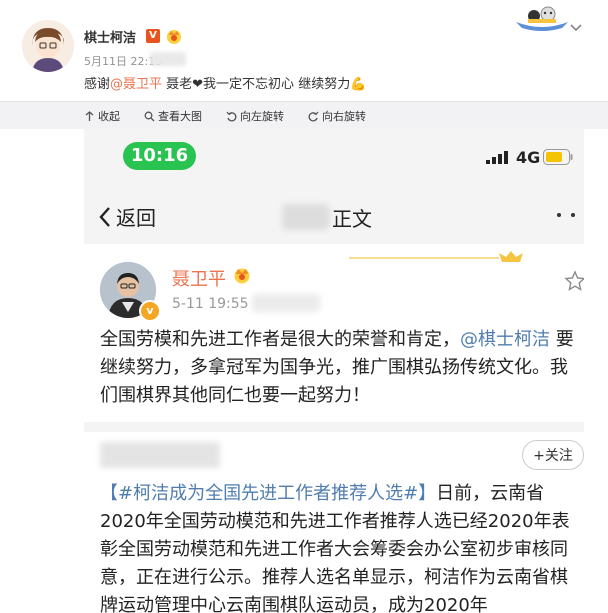 The width and height of the screenshot is (608, 613). I want to click on boat-decoration-icon, so click(542, 18).